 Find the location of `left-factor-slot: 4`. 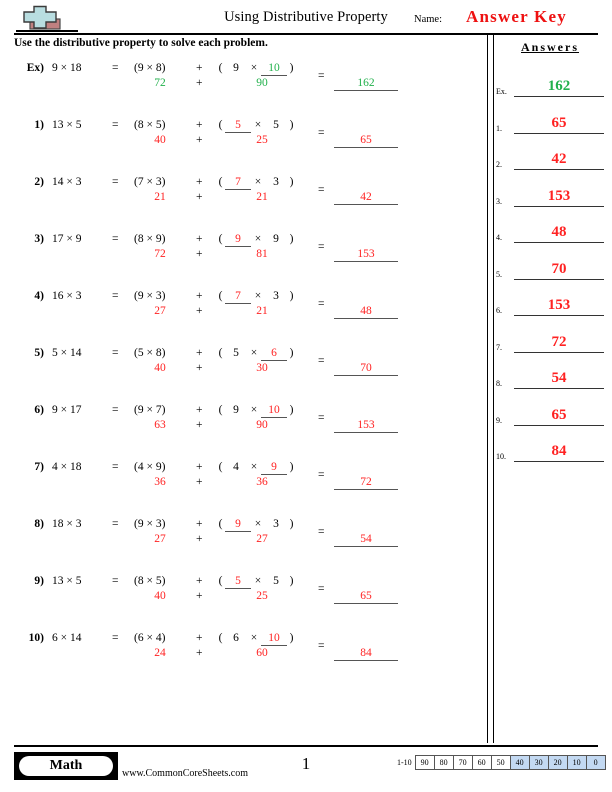

left-factor-slot: 4 is located at coordinates (236, 467).